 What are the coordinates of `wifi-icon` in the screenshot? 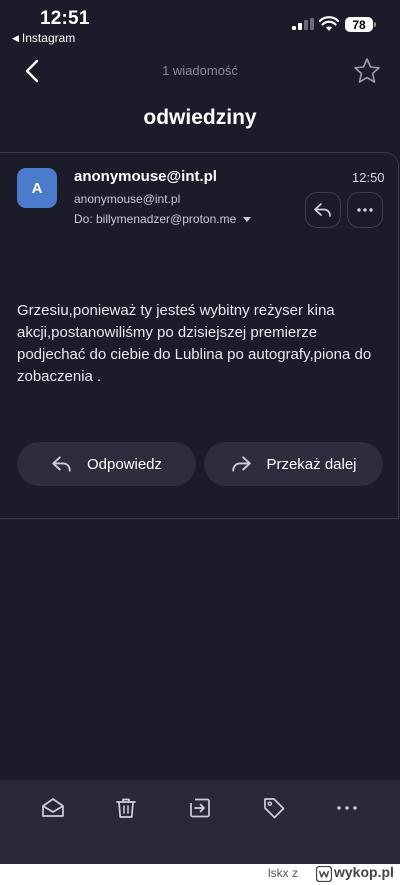 It's located at (329, 23).